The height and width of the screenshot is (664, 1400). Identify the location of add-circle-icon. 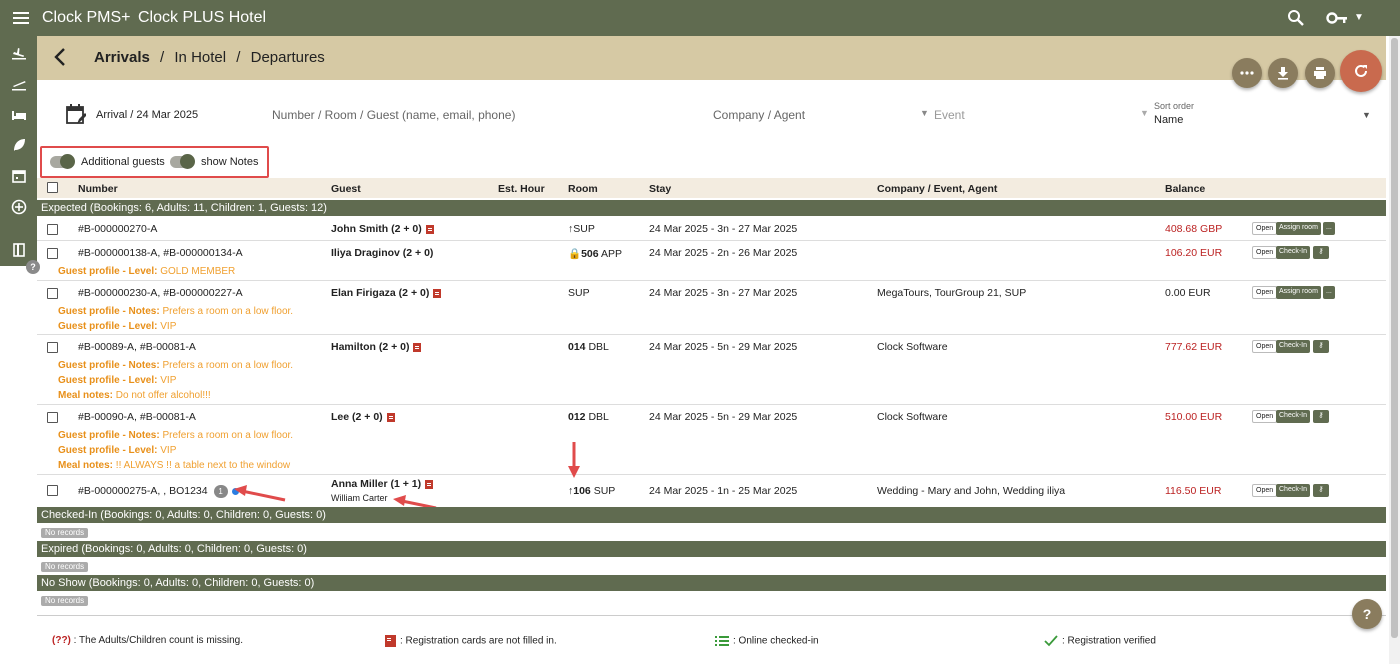
(19, 207).